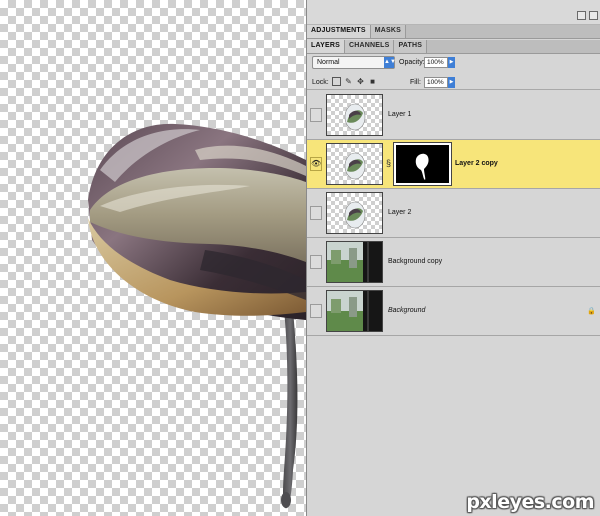 The height and width of the screenshot is (516, 600). Describe the element at coordinates (453, 12) in the screenshot. I see `panel-dock-header` at that location.